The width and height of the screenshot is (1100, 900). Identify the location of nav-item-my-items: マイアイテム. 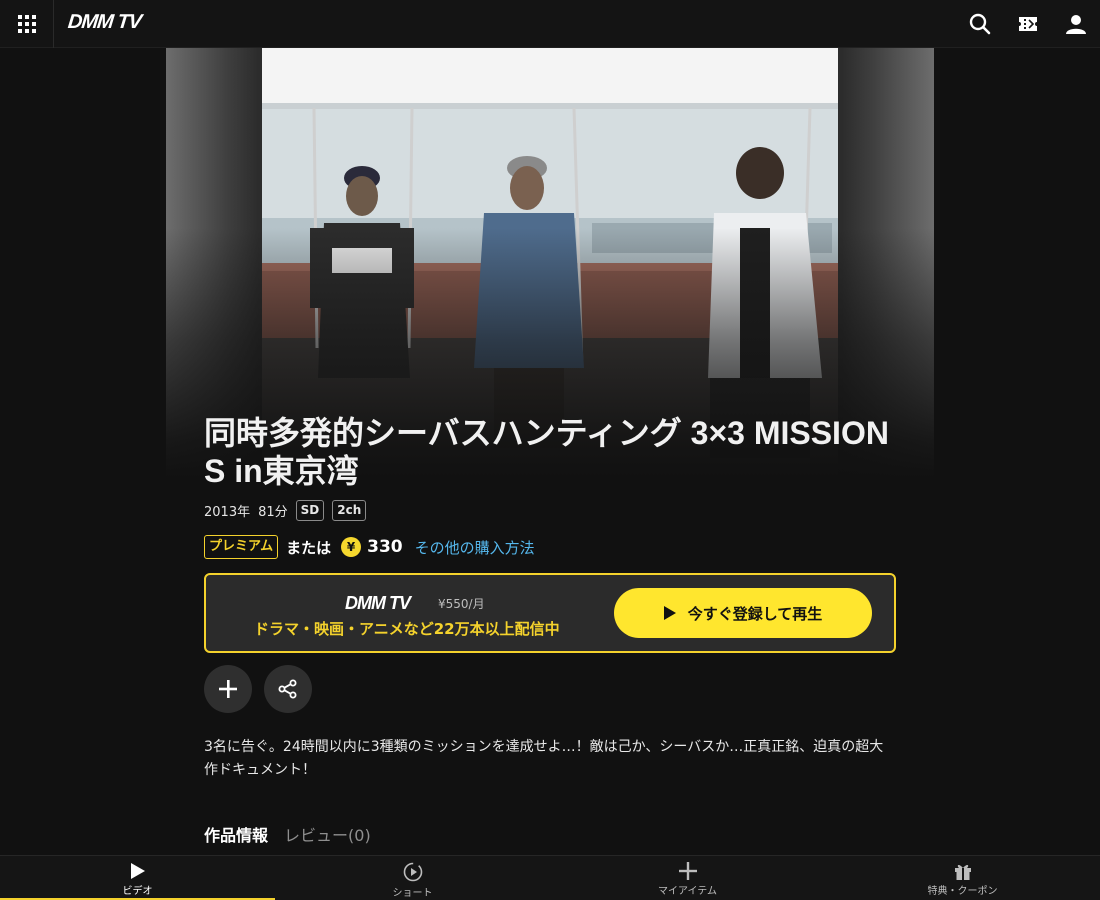
(687, 878).